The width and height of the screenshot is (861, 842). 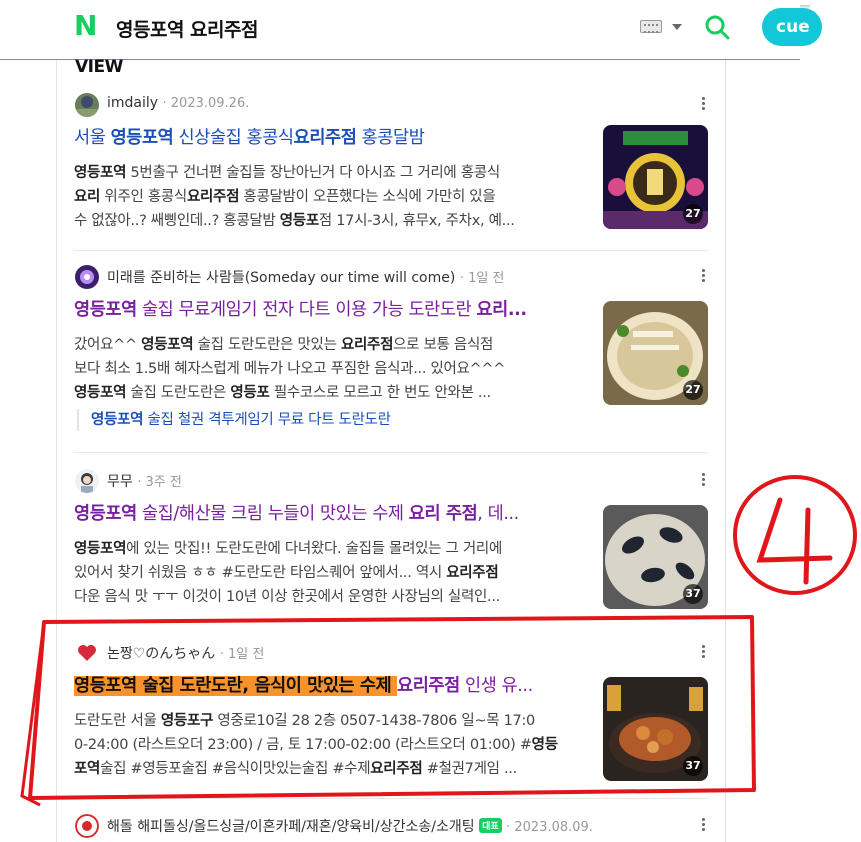 I want to click on post-date: 2023.08.09., so click(x=553, y=827).